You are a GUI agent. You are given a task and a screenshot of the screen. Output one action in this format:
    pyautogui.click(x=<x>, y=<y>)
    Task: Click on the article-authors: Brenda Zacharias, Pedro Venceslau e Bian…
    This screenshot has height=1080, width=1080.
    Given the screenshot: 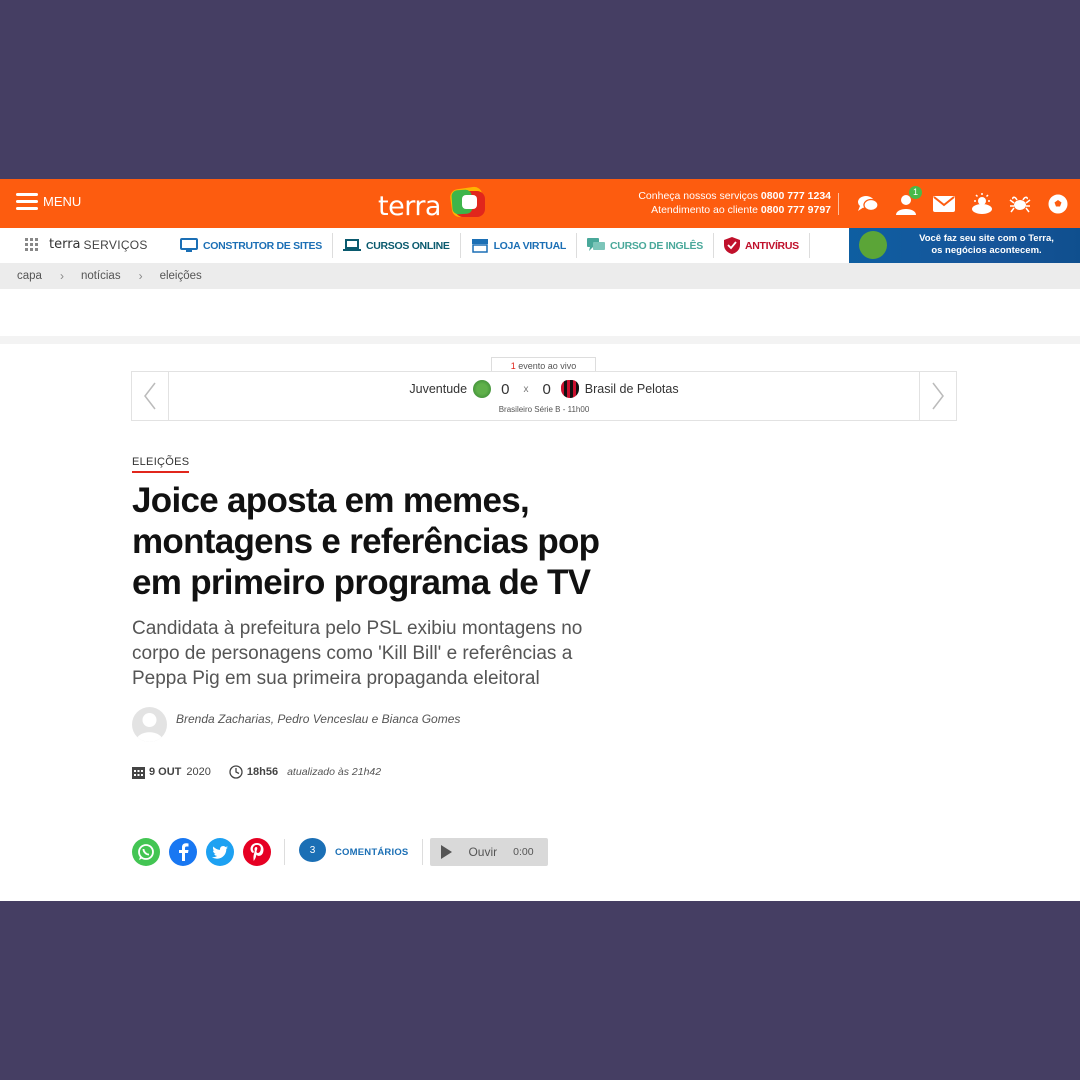 What is the action you would take?
    pyautogui.click(x=318, y=719)
    